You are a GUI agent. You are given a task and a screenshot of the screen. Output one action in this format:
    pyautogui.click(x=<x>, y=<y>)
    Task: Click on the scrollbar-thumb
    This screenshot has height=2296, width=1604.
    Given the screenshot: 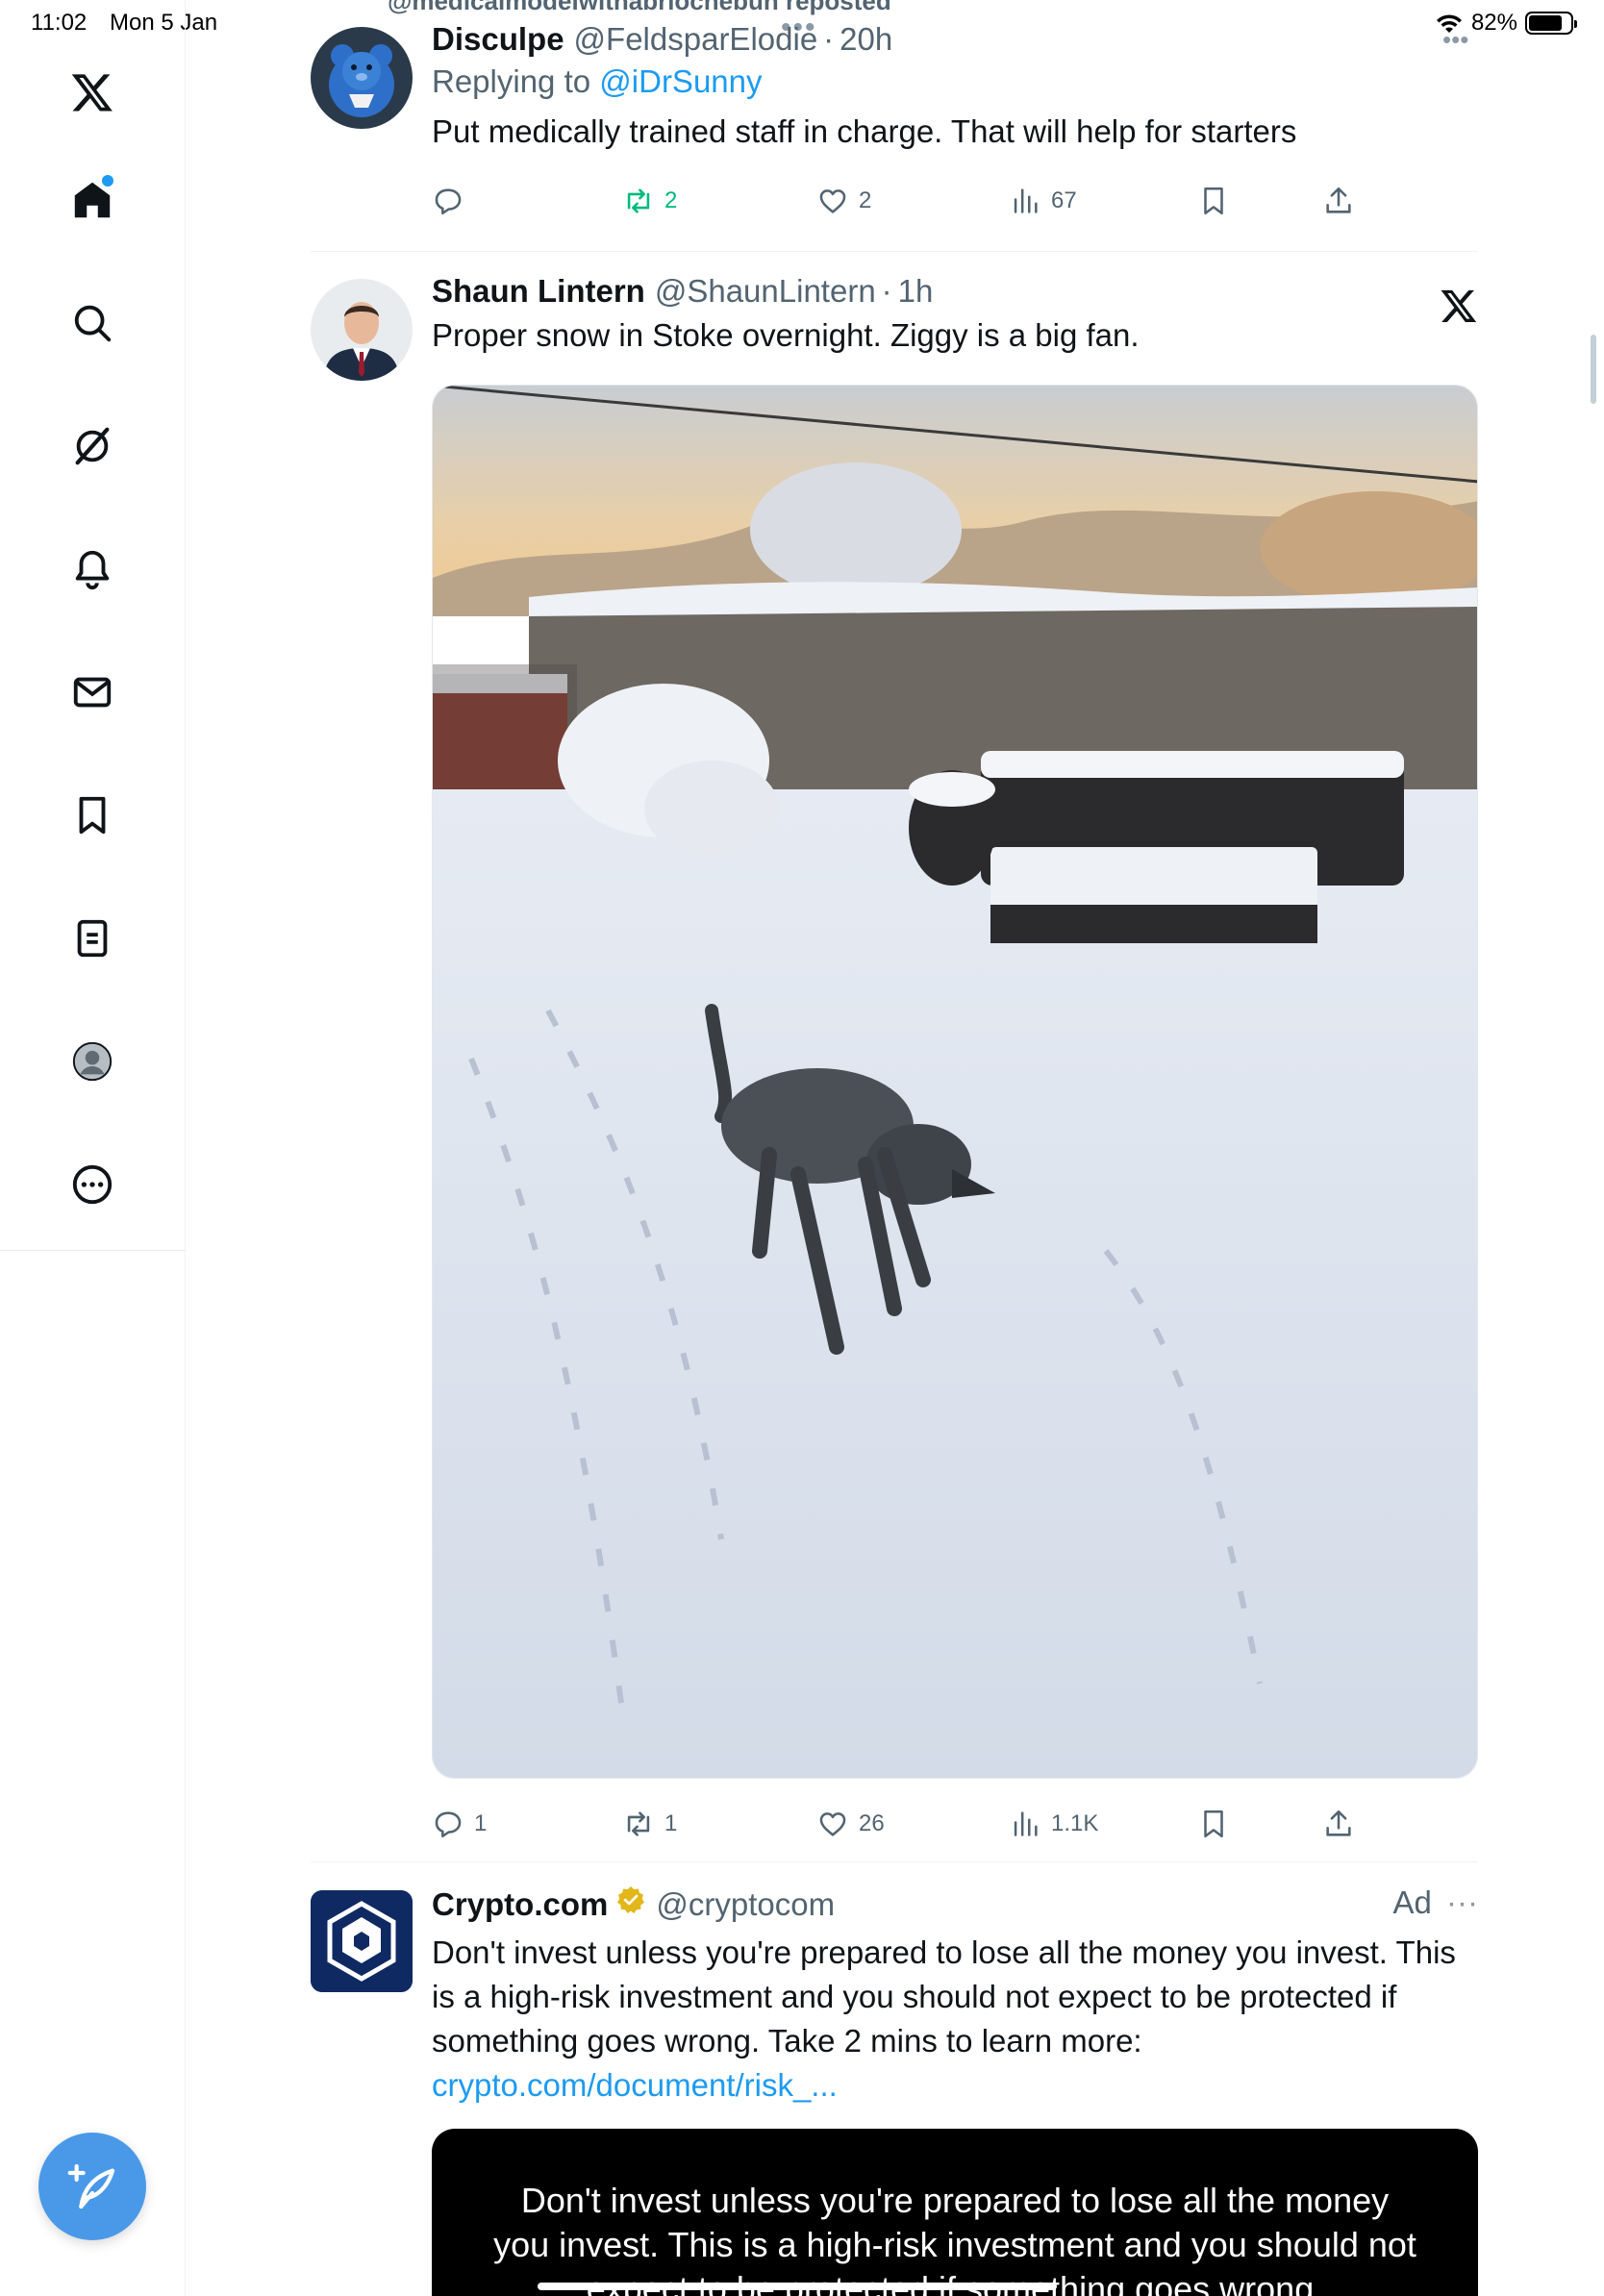 What is the action you would take?
    pyautogui.click(x=1593, y=369)
    